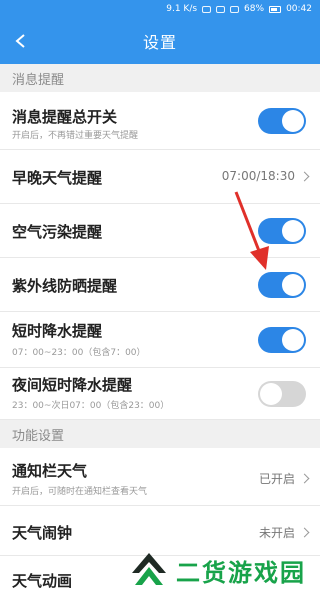 This screenshot has width=320, height=595. I want to click on battery-icon, so click(275, 9).